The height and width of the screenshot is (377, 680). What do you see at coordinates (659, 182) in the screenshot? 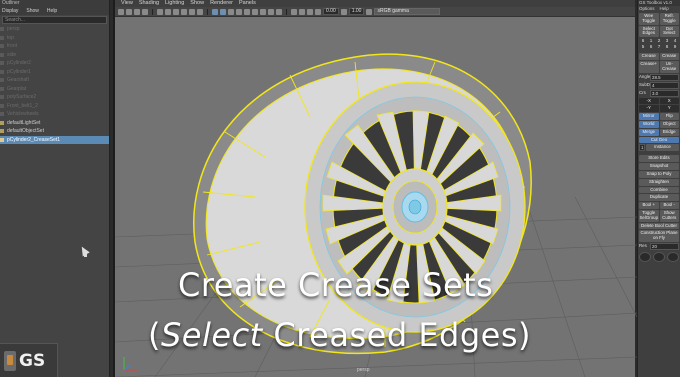
I see `straighten-button: Straighten` at bounding box center [659, 182].